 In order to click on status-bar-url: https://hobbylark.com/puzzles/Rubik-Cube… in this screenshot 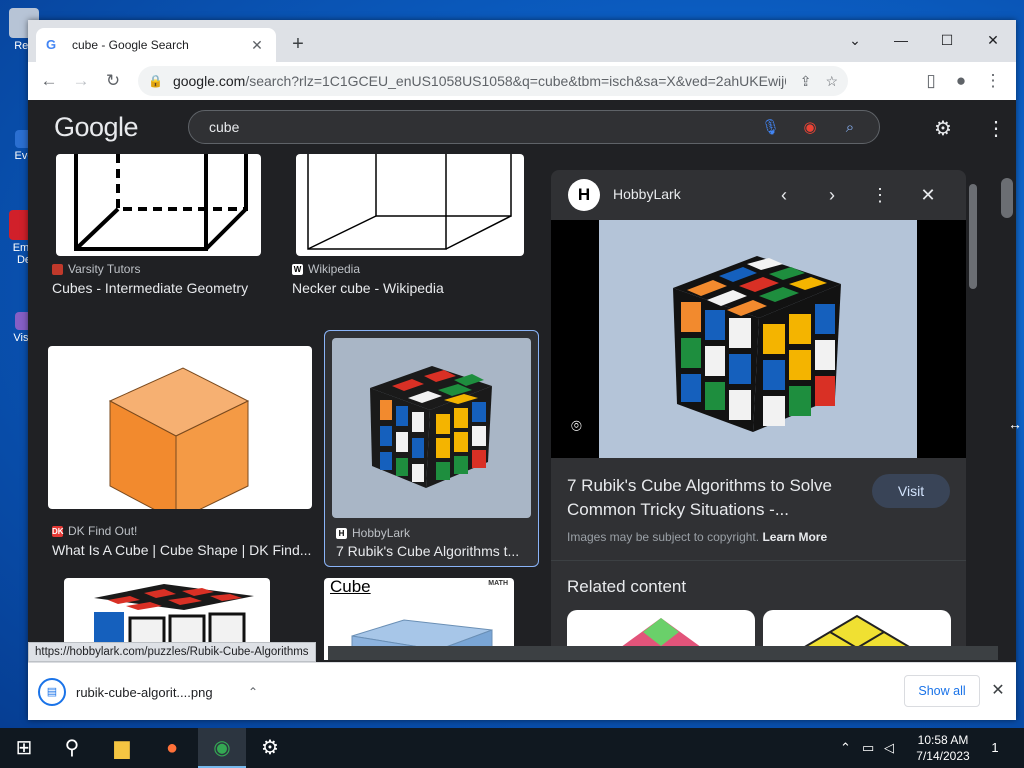, I will do `click(172, 652)`.